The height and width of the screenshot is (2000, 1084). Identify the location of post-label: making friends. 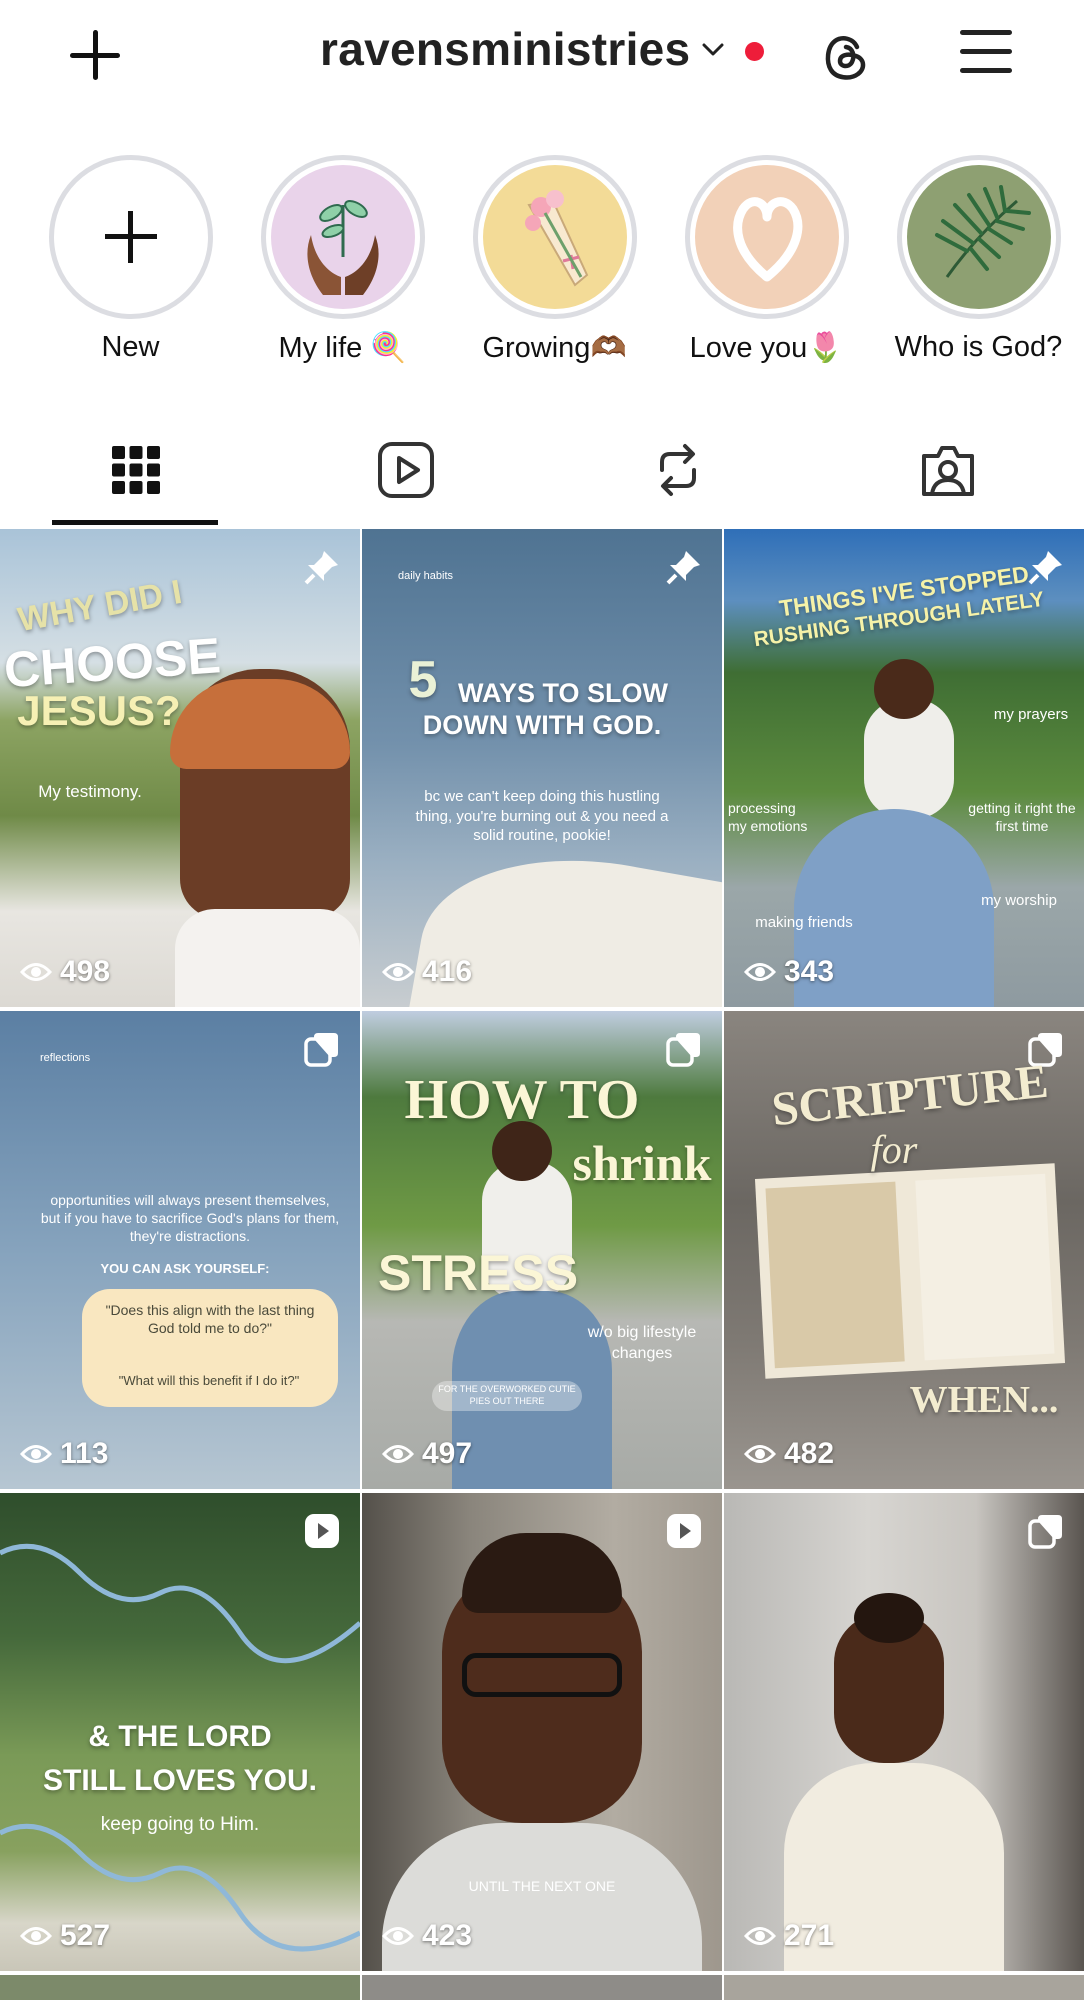
(804, 922).